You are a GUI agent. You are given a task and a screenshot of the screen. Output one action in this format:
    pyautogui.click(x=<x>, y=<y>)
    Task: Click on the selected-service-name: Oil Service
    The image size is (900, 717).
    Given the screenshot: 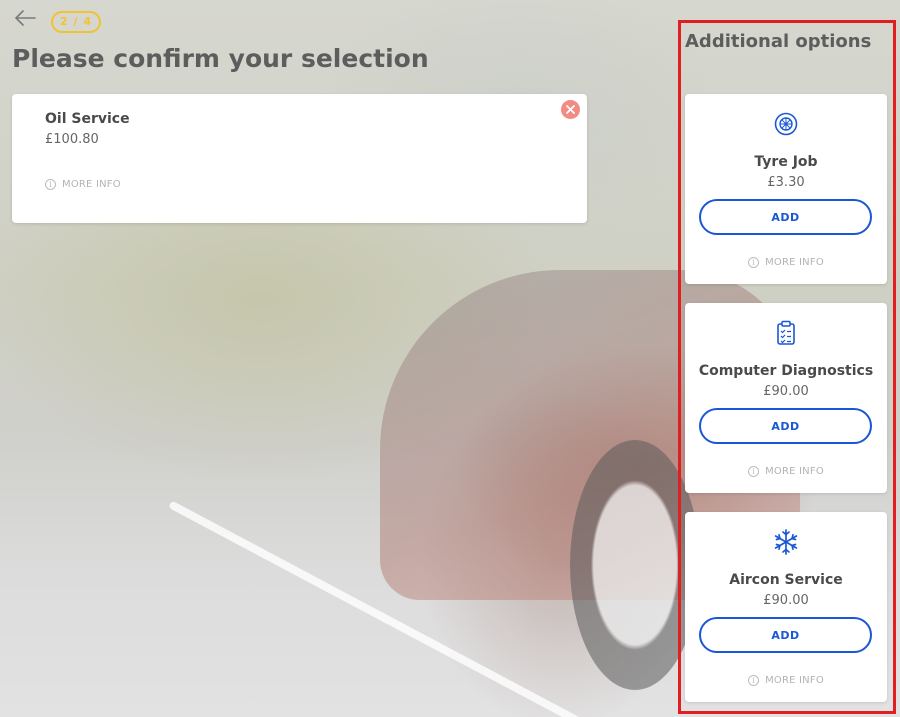 What is the action you would take?
    pyautogui.click(x=87, y=119)
    